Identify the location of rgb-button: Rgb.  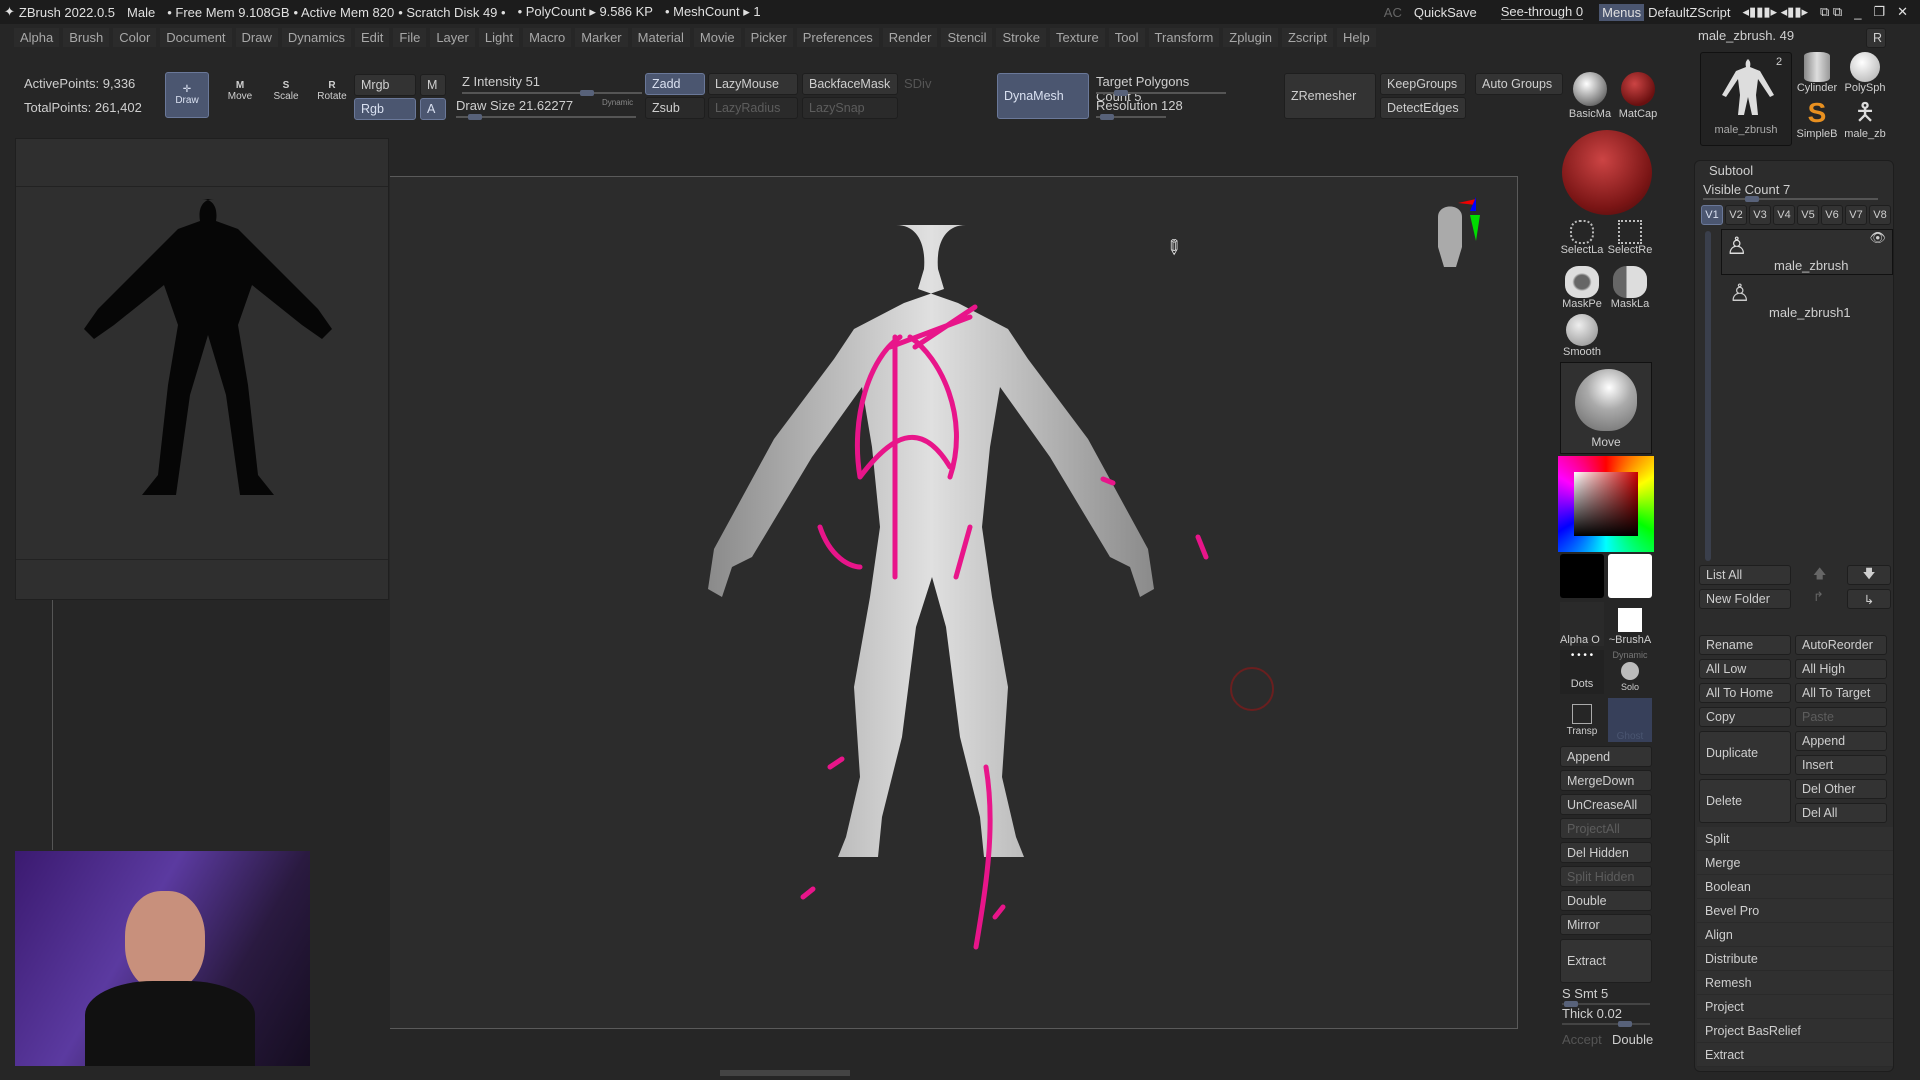
(385, 109).